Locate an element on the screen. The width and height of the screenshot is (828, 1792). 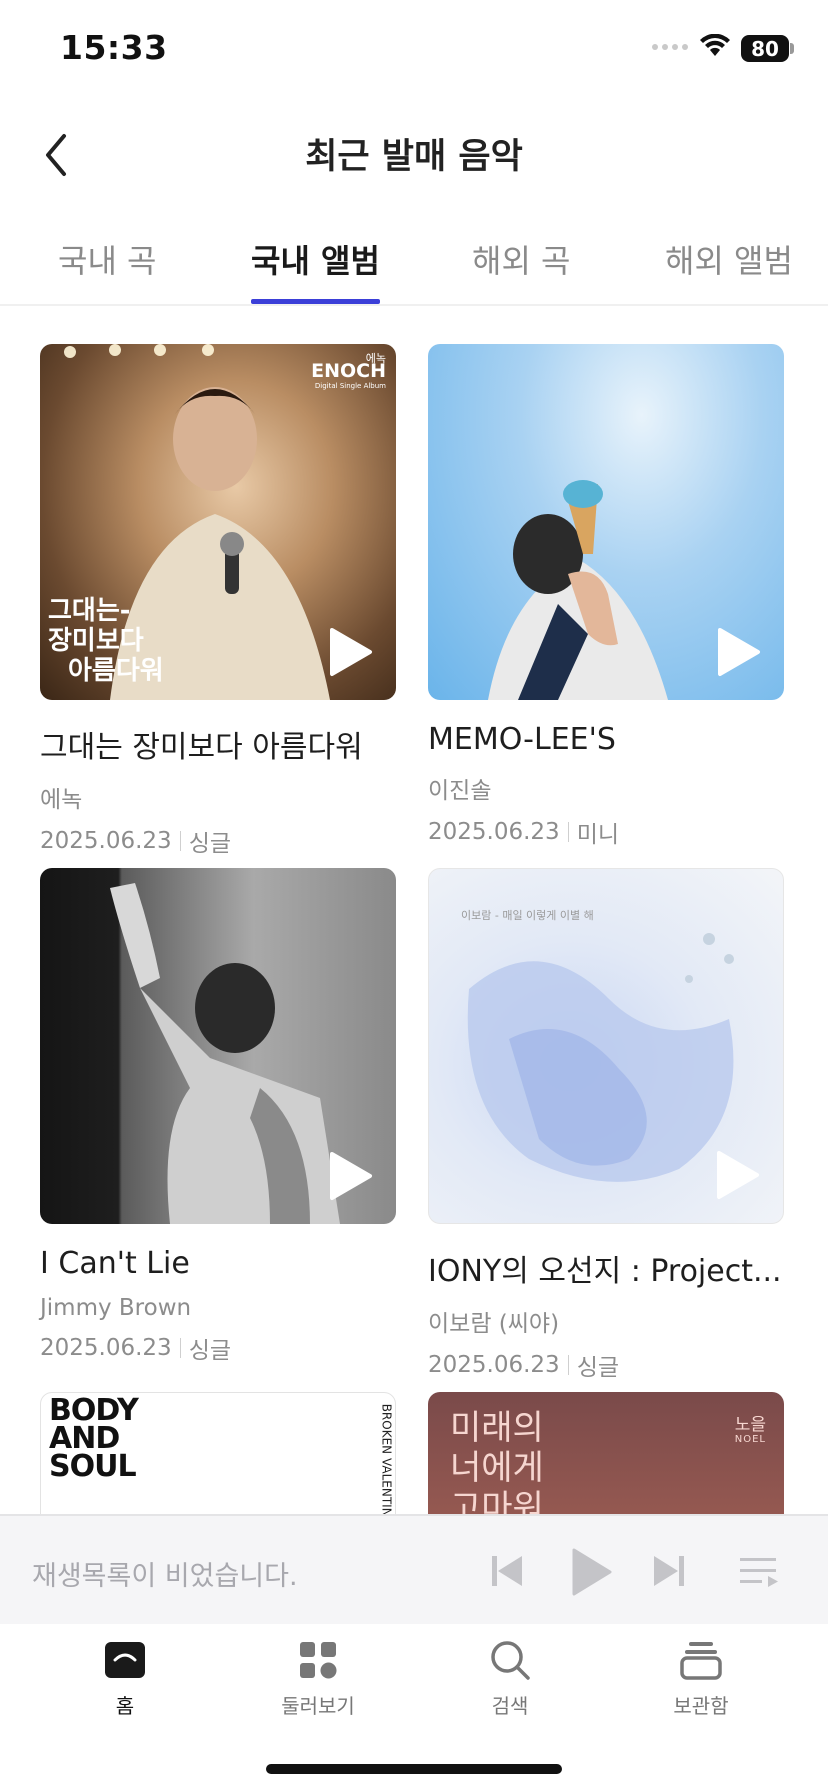
wifi-icon is located at coordinates (715, 45).